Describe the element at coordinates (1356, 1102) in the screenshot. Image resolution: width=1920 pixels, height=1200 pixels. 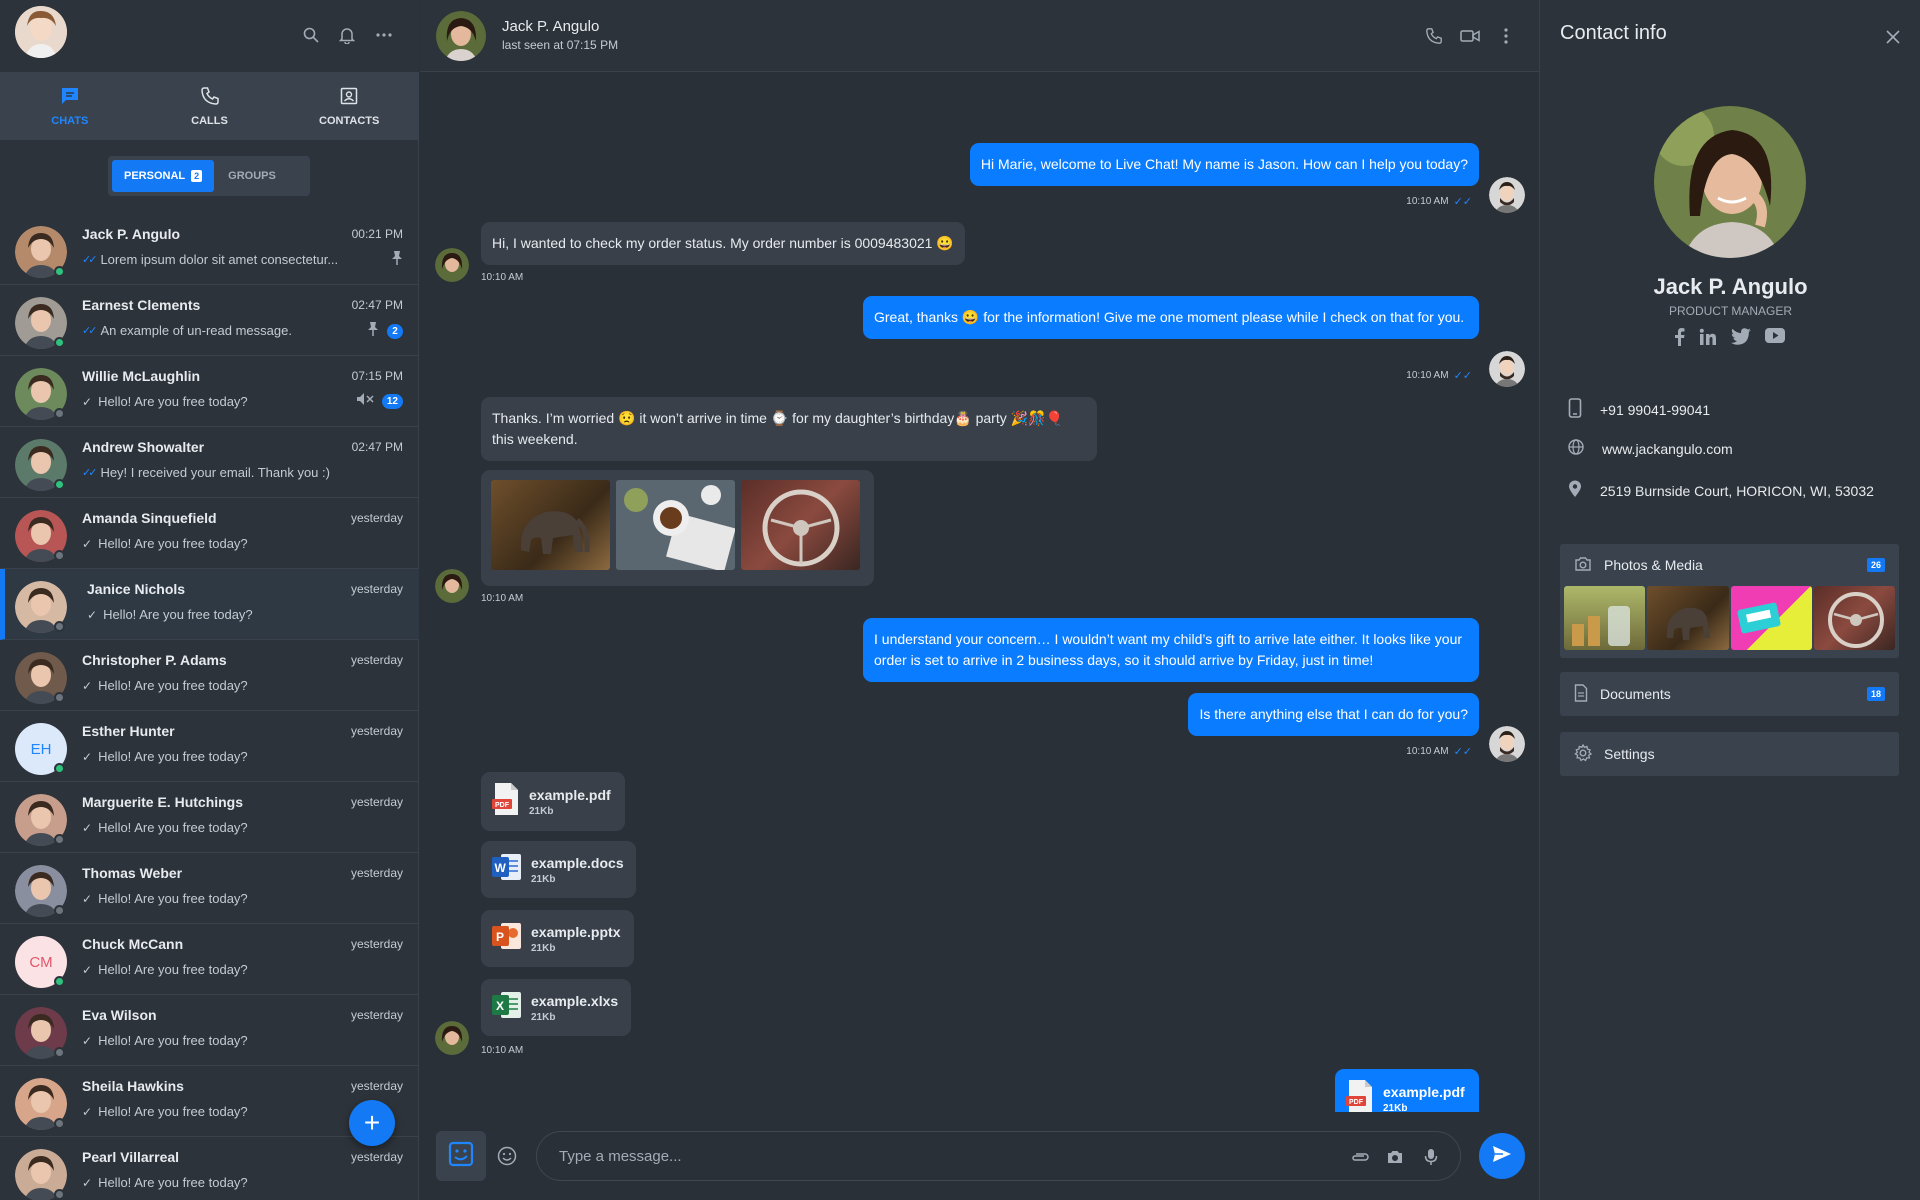
I see `svg-text: PDF` at that location.